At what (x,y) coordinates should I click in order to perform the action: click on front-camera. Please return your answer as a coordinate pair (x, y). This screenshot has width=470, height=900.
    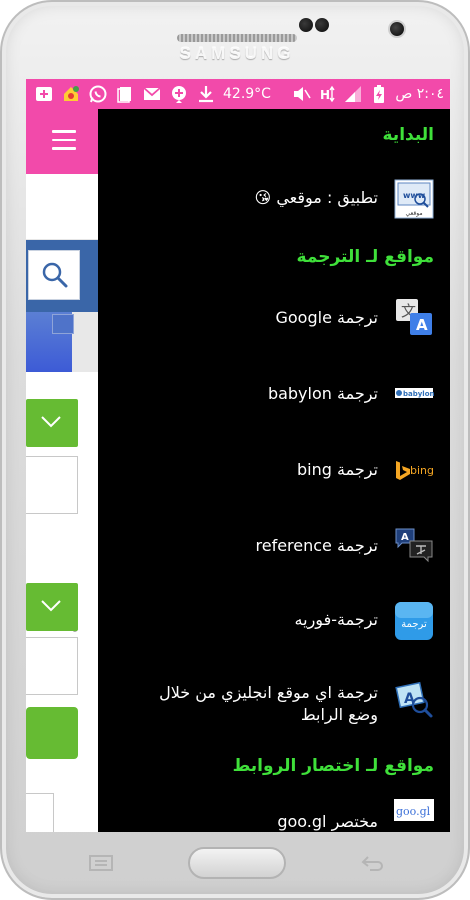
    Looking at the image, I should click on (397, 29).